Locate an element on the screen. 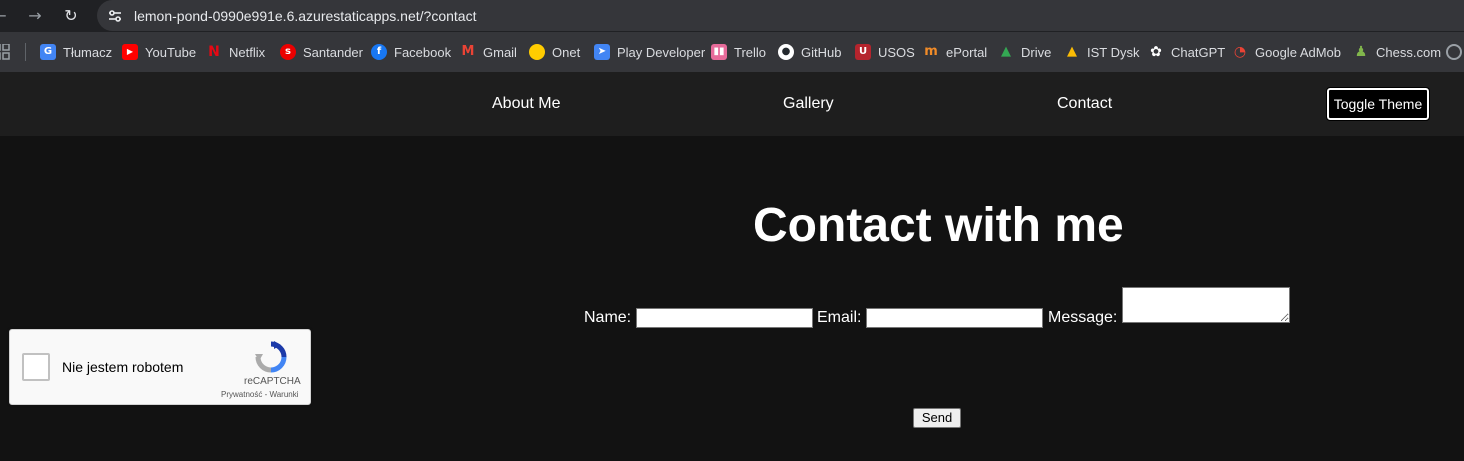  recaptcha-logo-icon is located at coordinates (271, 357).